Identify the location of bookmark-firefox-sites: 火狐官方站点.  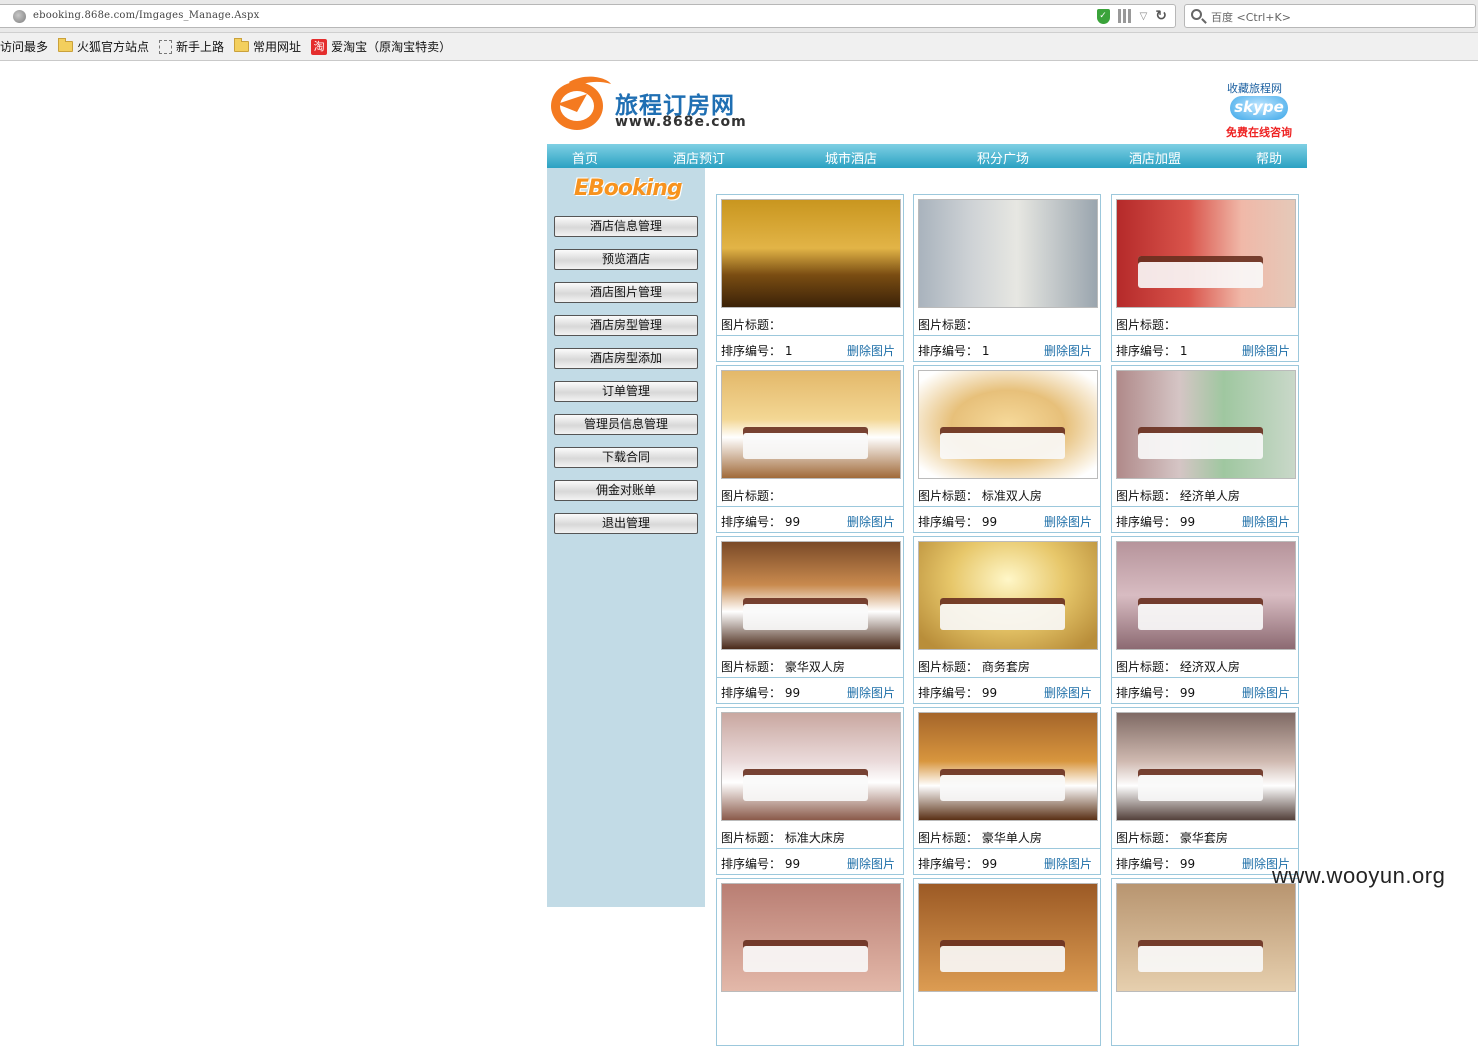
(103, 46).